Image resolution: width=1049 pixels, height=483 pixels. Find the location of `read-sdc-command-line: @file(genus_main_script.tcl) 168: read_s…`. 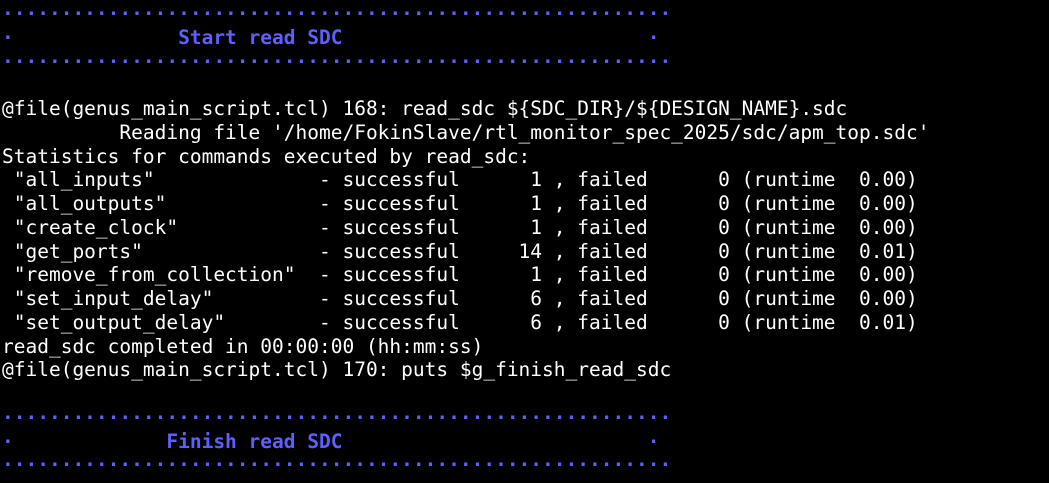

read-sdc-command-line: @file(genus_main_script.tcl) 168: read_s… is located at coordinates (425, 108).